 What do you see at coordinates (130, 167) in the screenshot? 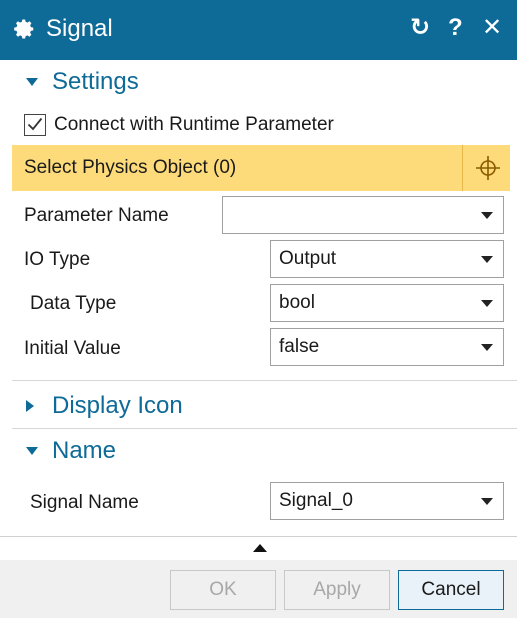
I see `select-physics-label: Select Physics Object (0)` at bounding box center [130, 167].